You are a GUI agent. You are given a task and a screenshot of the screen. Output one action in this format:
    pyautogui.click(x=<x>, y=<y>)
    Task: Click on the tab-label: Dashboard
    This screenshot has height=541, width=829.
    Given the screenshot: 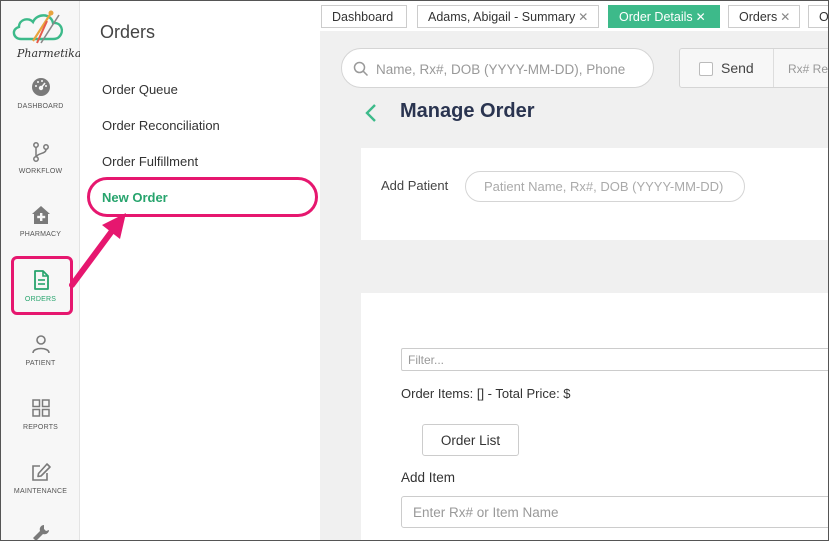 What is the action you would take?
    pyautogui.click(x=363, y=17)
    